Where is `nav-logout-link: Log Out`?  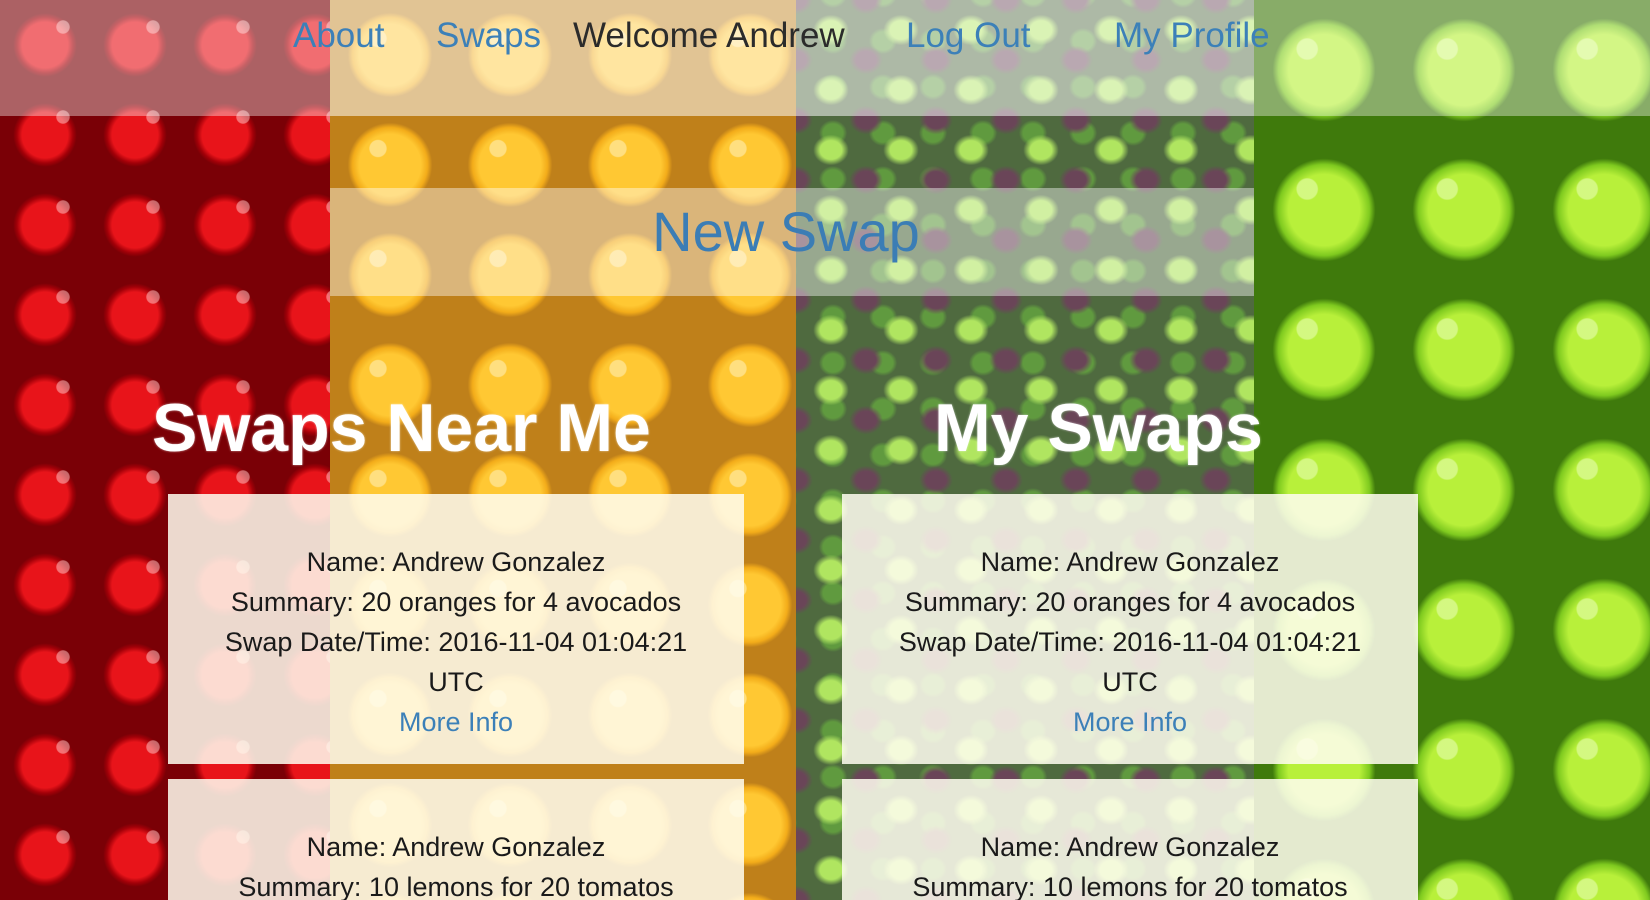
nav-logout-link: Log Out is located at coordinates (968, 36).